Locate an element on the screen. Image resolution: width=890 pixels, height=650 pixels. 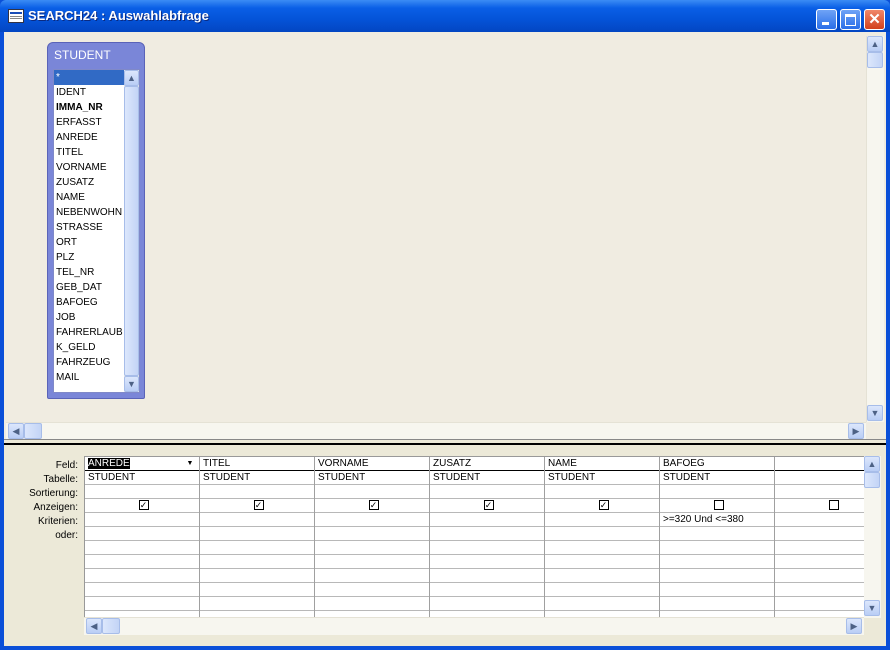
grid-column: BAFOEG STUDENT >=320 Und <=380 is located at coordinates (717, 537).